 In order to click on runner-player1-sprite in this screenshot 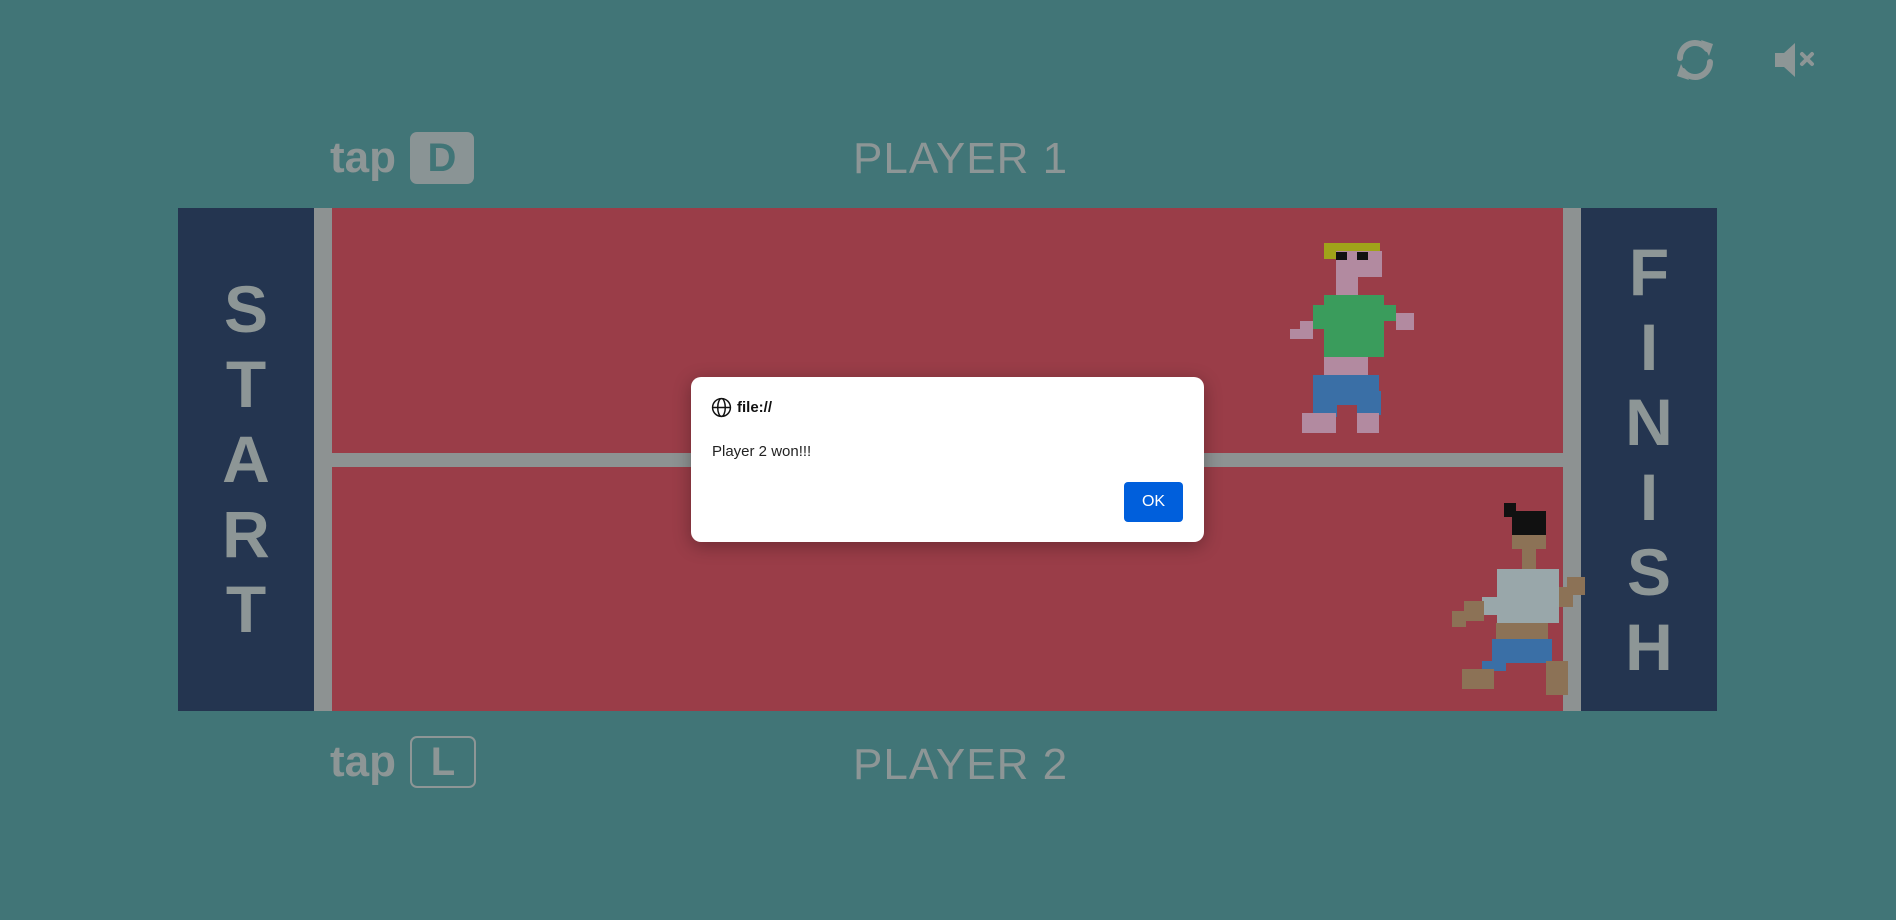, I will do `click(1352, 338)`.